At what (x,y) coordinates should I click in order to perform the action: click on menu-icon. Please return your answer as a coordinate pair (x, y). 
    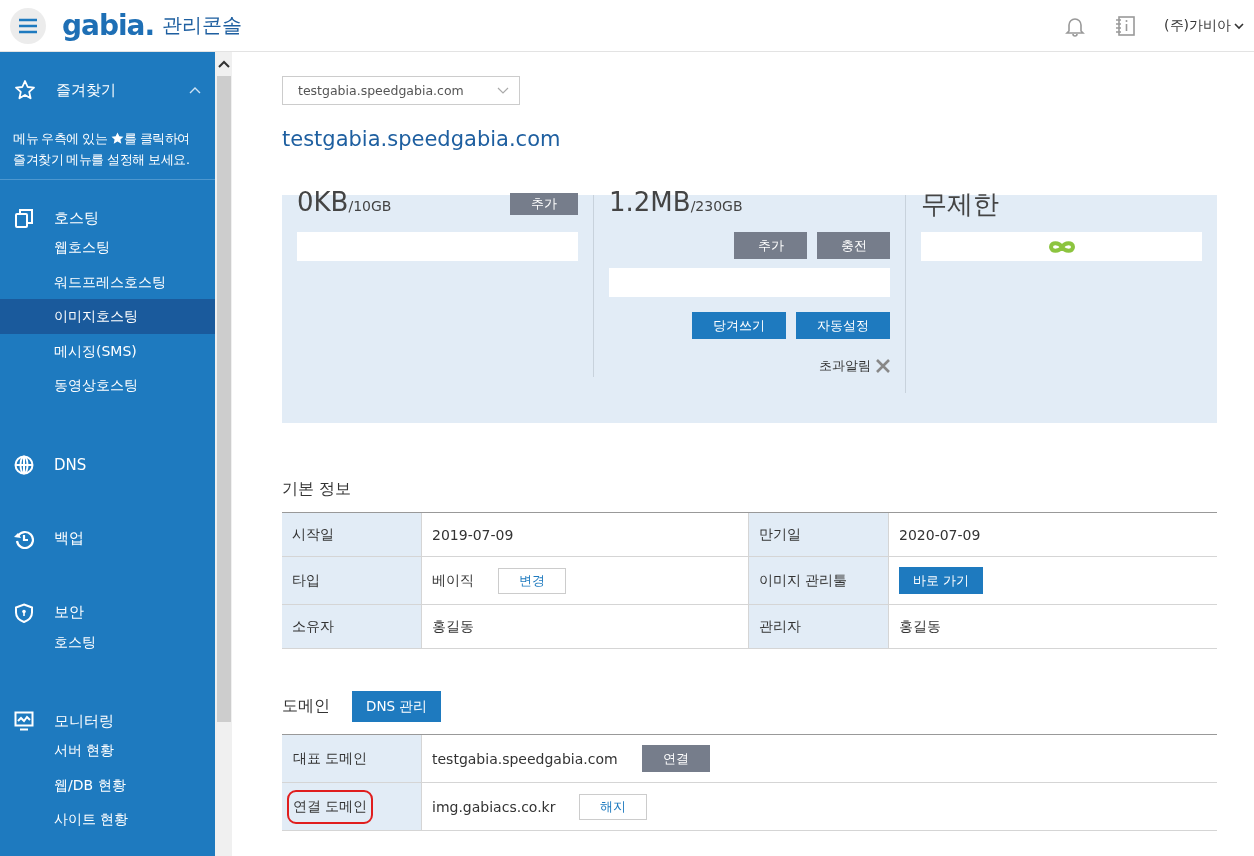
    Looking at the image, I should click on (28, 25).